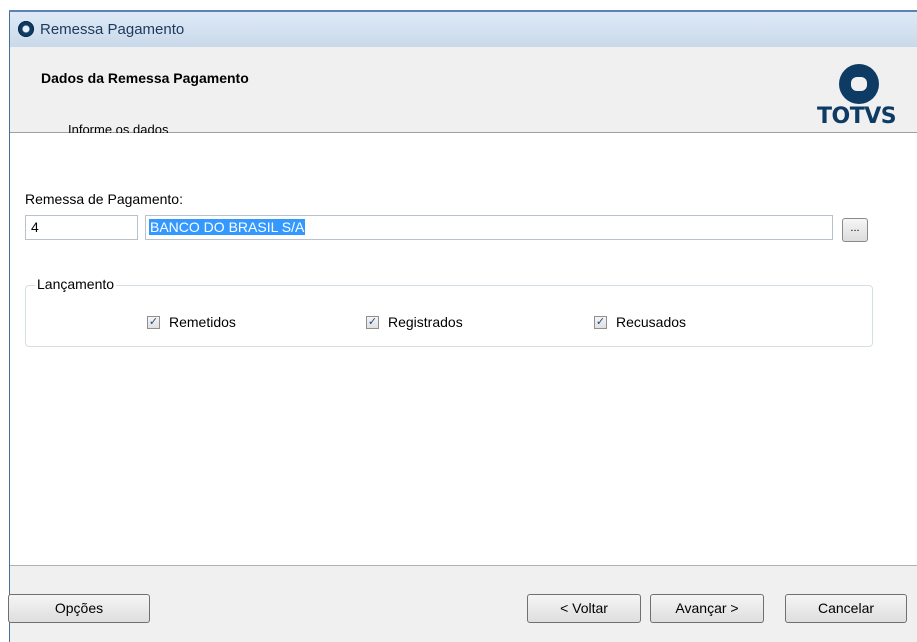 The width and height of the screenshot is (917, 642). What do you see at coordinates (76, 284) in the screenshot?
I see `lancamento-legend: Lançamento` at bounding box center [76, 284].